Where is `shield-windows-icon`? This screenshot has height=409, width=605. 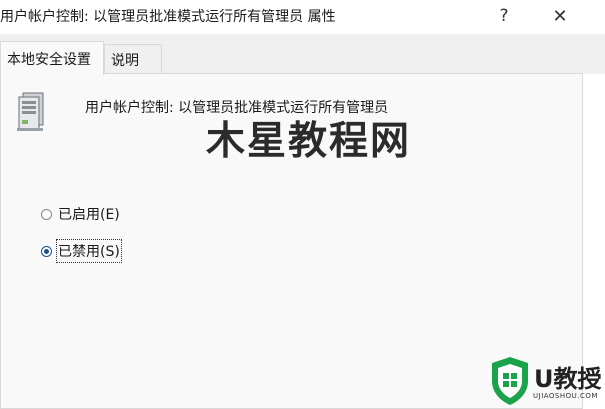 shield-windows-icon is located at coordinates (510, 381).